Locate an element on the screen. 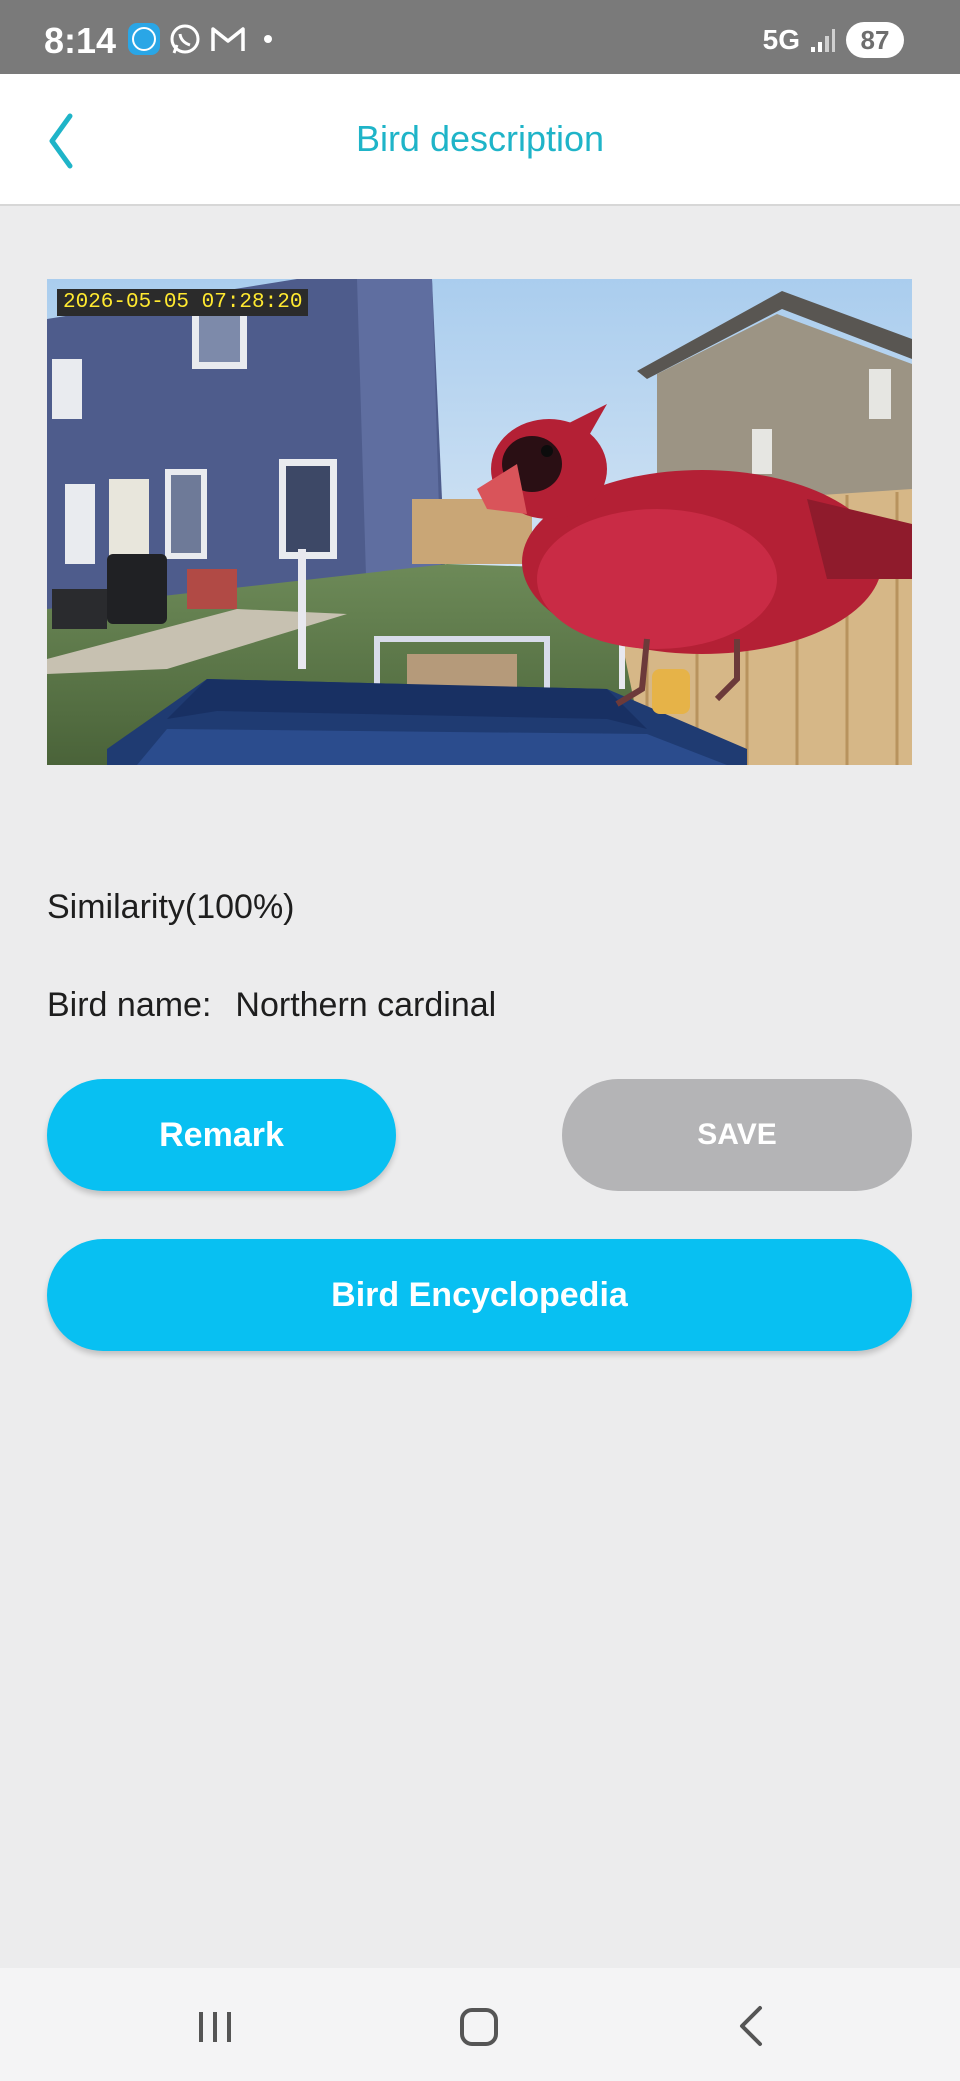 This screenshot has height=2081, width=960. more-notifications-dot is located at coordinates (268, 39).